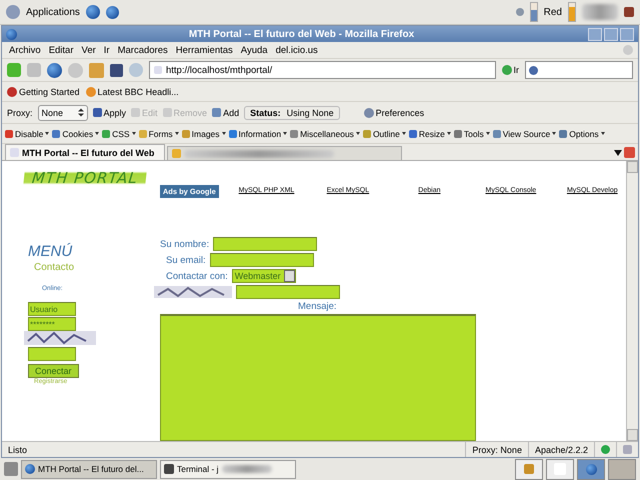  Describe the element at coordinates (632, 301) in the screenshot. I see `scrollbar` at that location.